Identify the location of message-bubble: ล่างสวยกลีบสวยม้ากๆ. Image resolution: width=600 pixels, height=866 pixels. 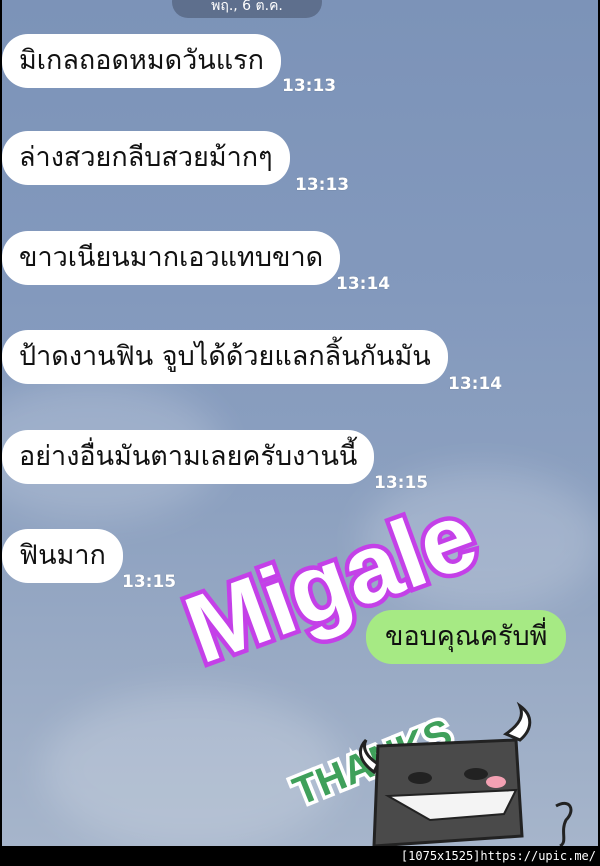
(146, 158).